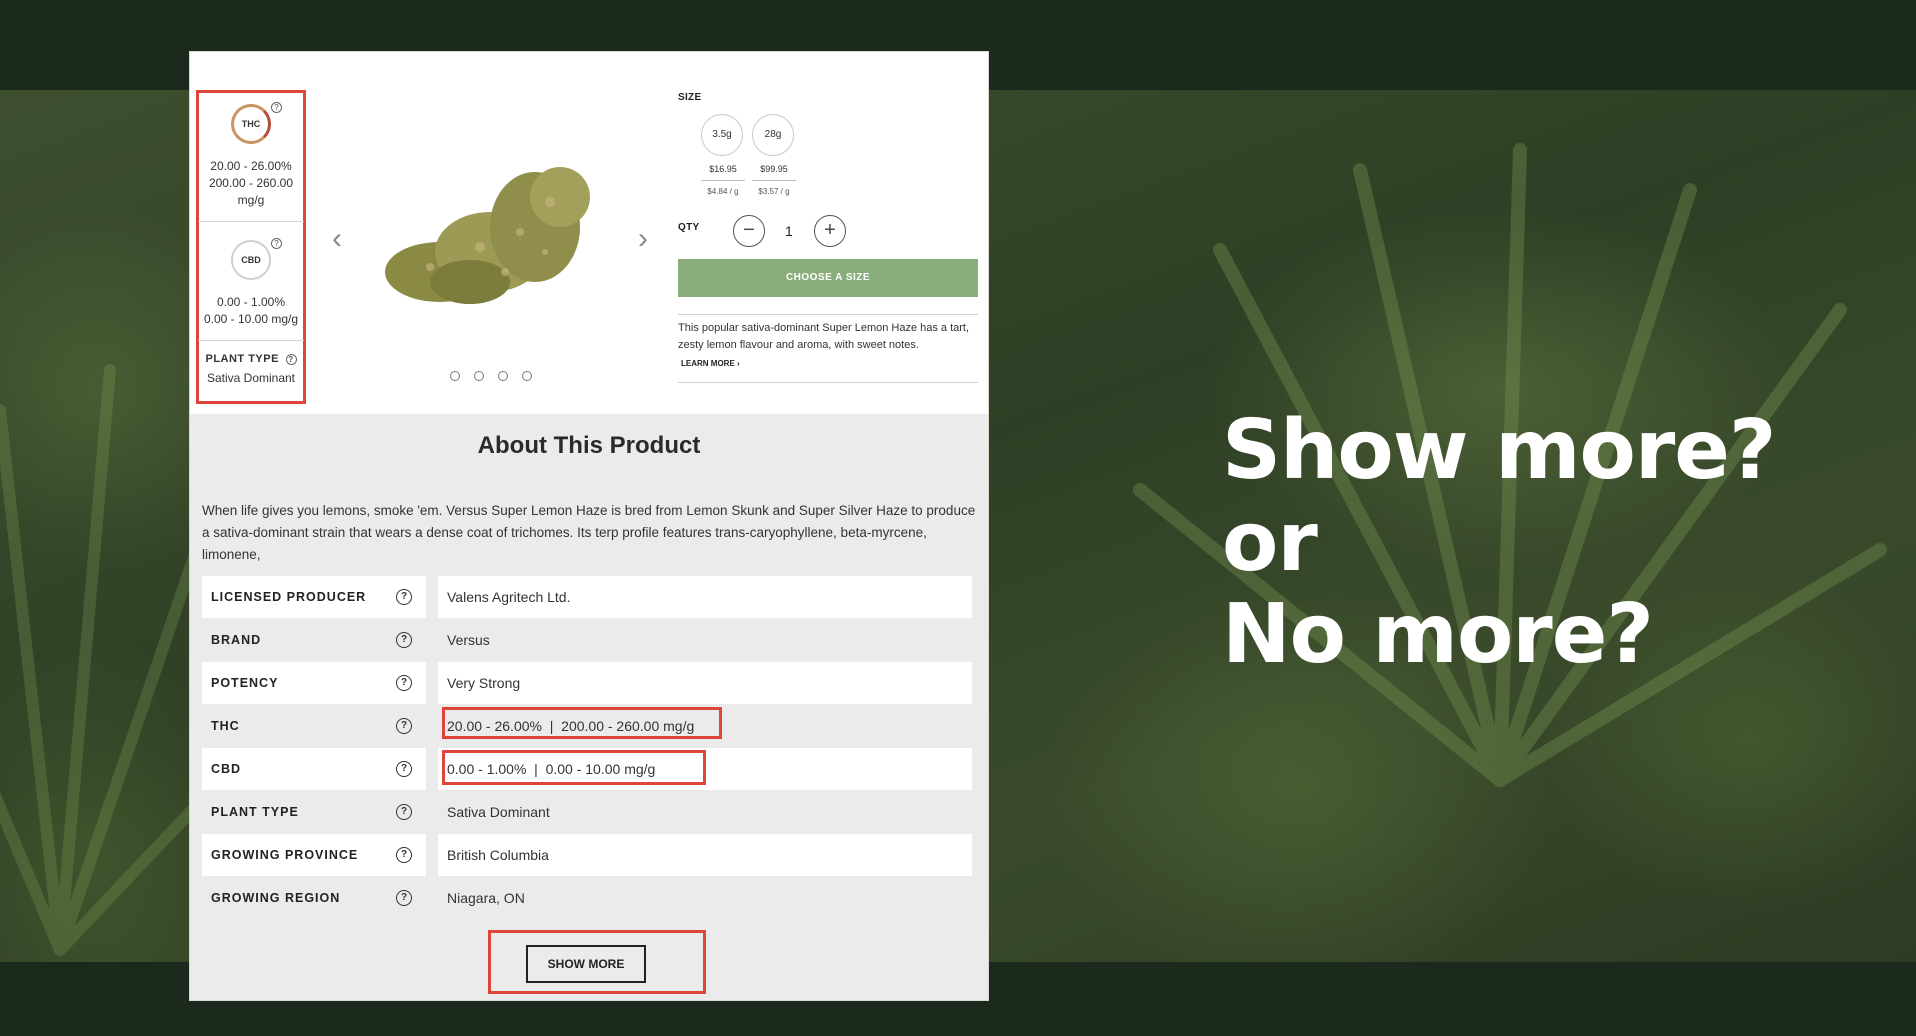 This screenshot has width=1916, height=1036. I want to click on plant-type-block: PLANT TYPE ? Sativa Dominant, so click(251, 369).